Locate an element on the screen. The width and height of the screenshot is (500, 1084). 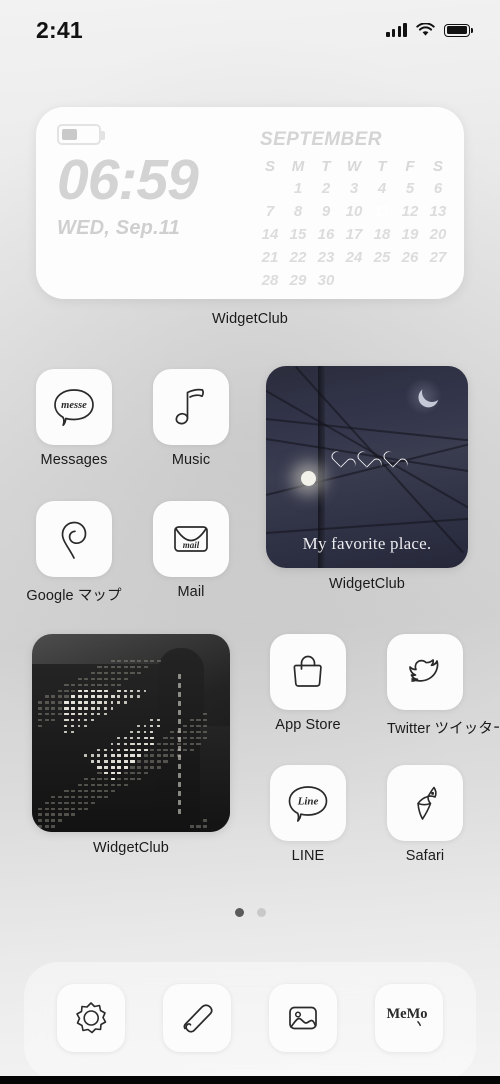
calendar-month-label: SEPTEMBER is located at coordinates (321, 139).